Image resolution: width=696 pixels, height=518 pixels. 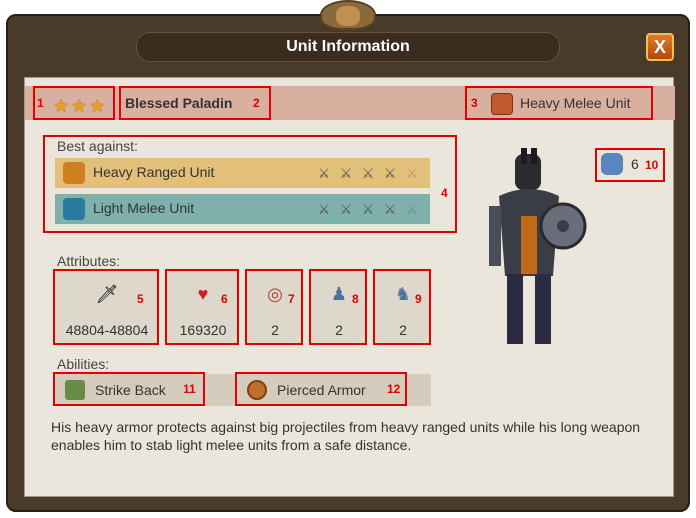 I want to click on window-title: Unit Information, so click(x=348, y=47).